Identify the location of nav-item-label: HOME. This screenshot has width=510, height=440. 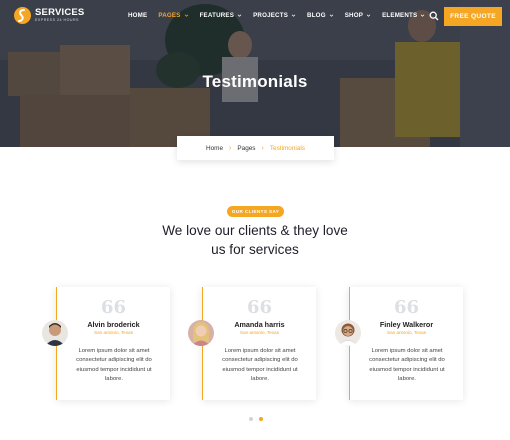
(138, 15).